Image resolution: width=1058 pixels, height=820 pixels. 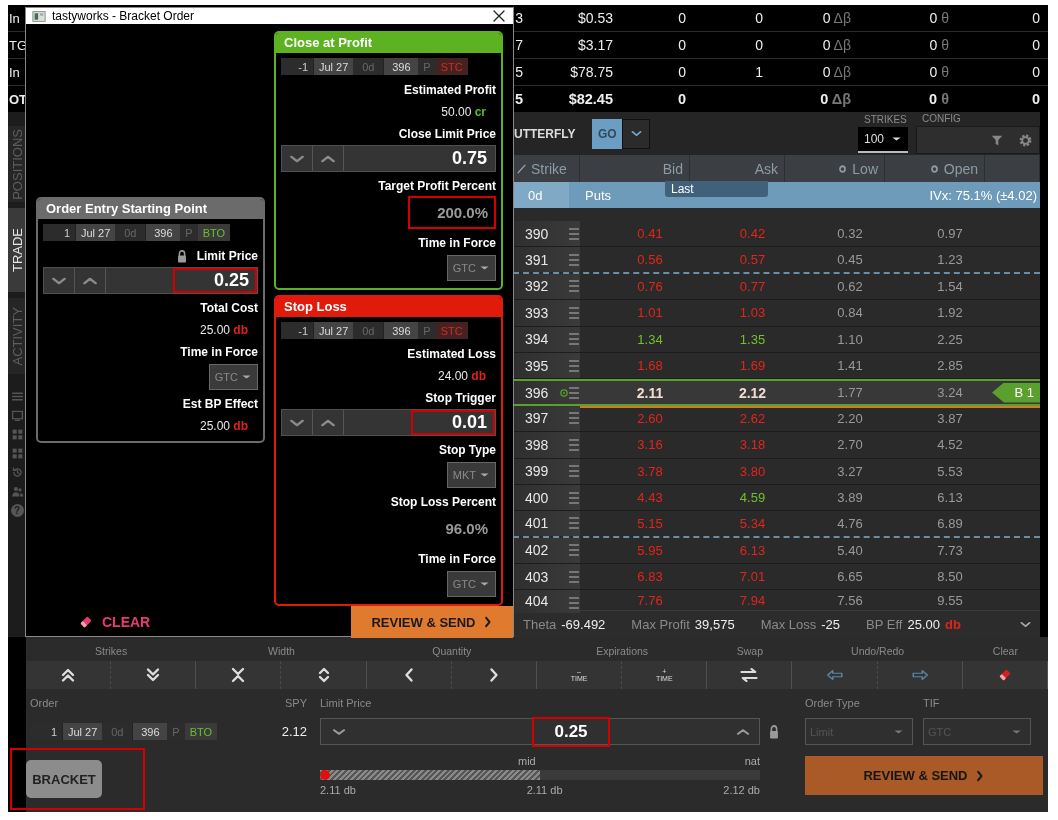 I want to click on field-label: Target Profit Percent, so click(x=437, y=186).